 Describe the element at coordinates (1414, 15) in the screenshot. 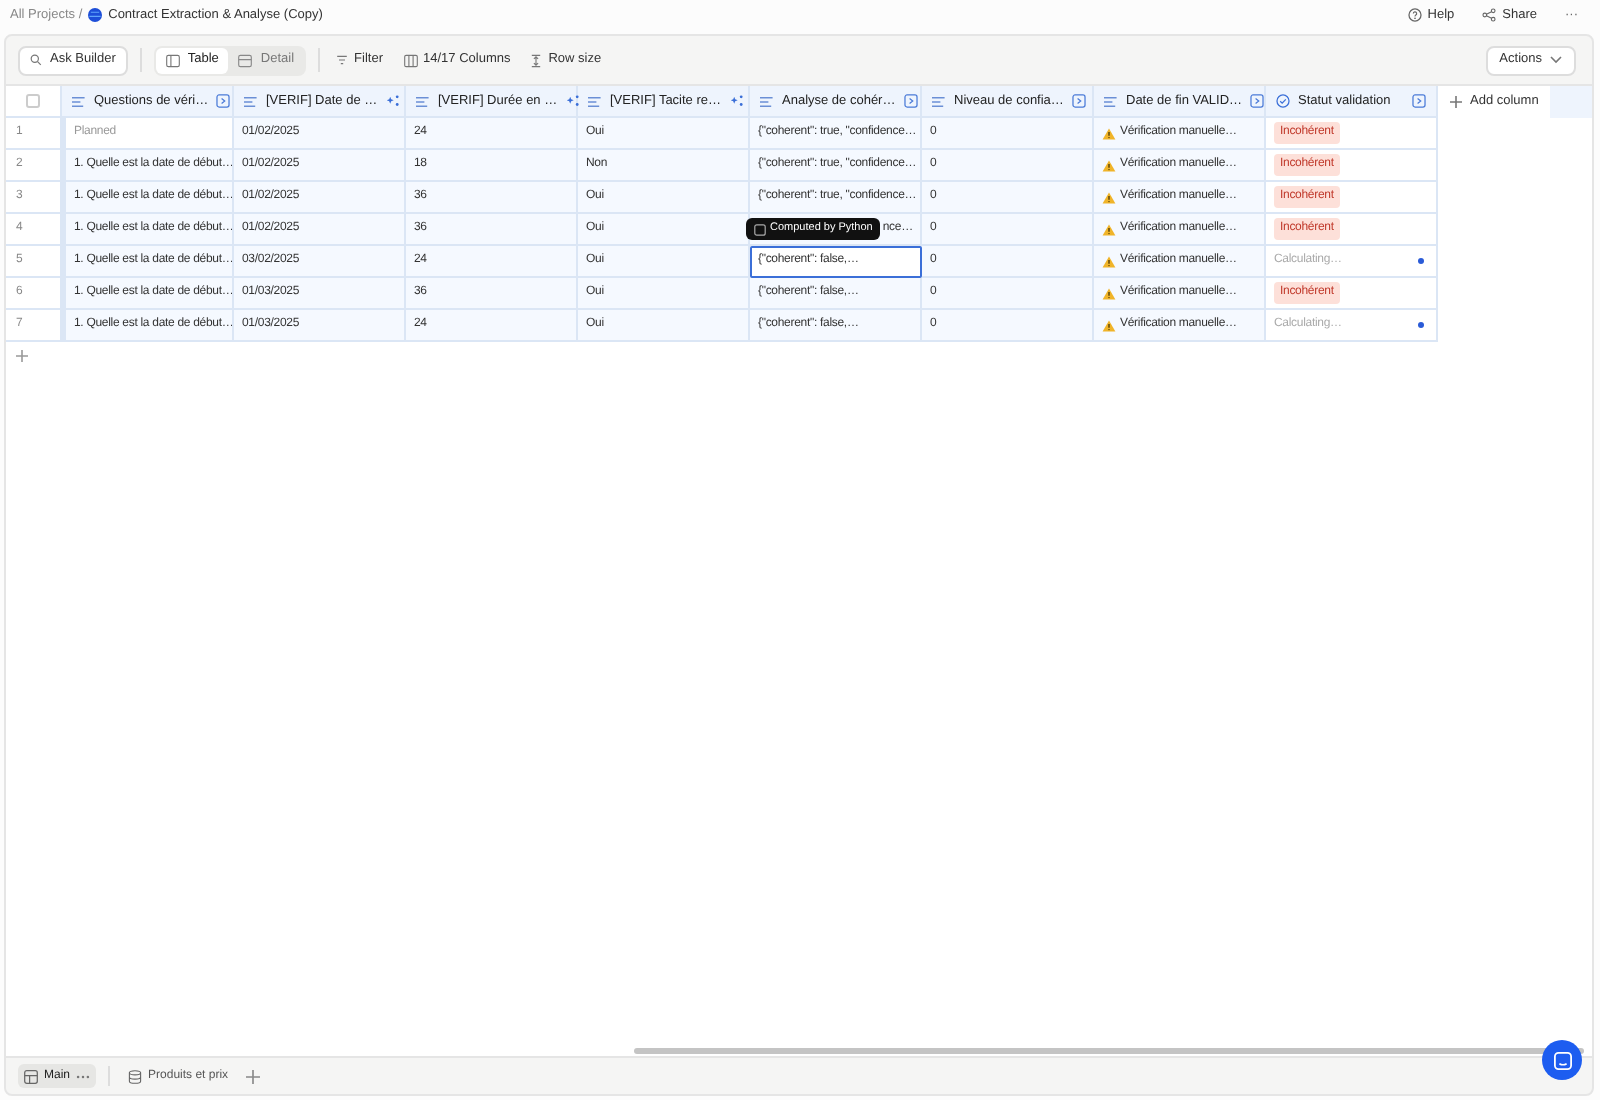

I see `help-icon` at that location.